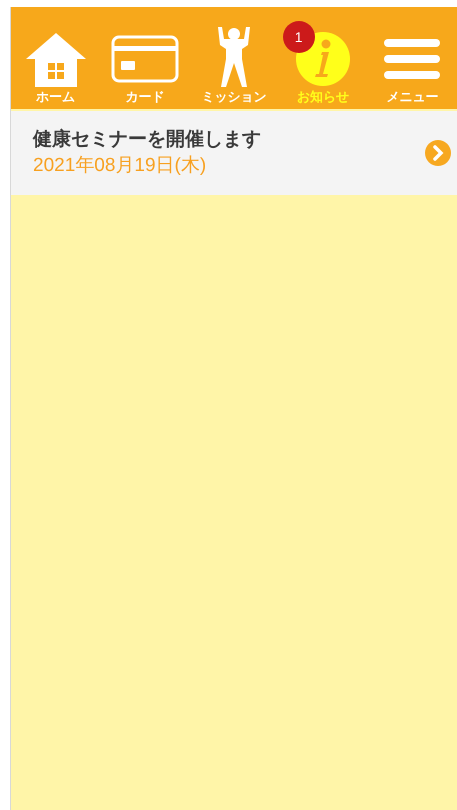 The image size is (457, 810). I want to click on menu-icon, so click(412, 59).